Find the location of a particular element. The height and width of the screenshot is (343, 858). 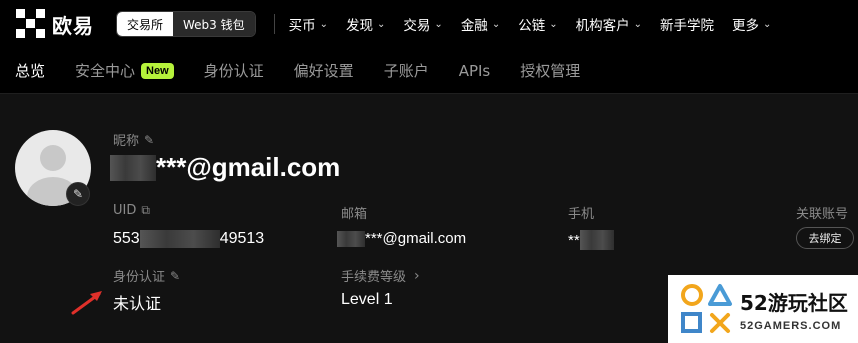

nav-item: 公链 ⌄ is located at coordinates (537, 24).